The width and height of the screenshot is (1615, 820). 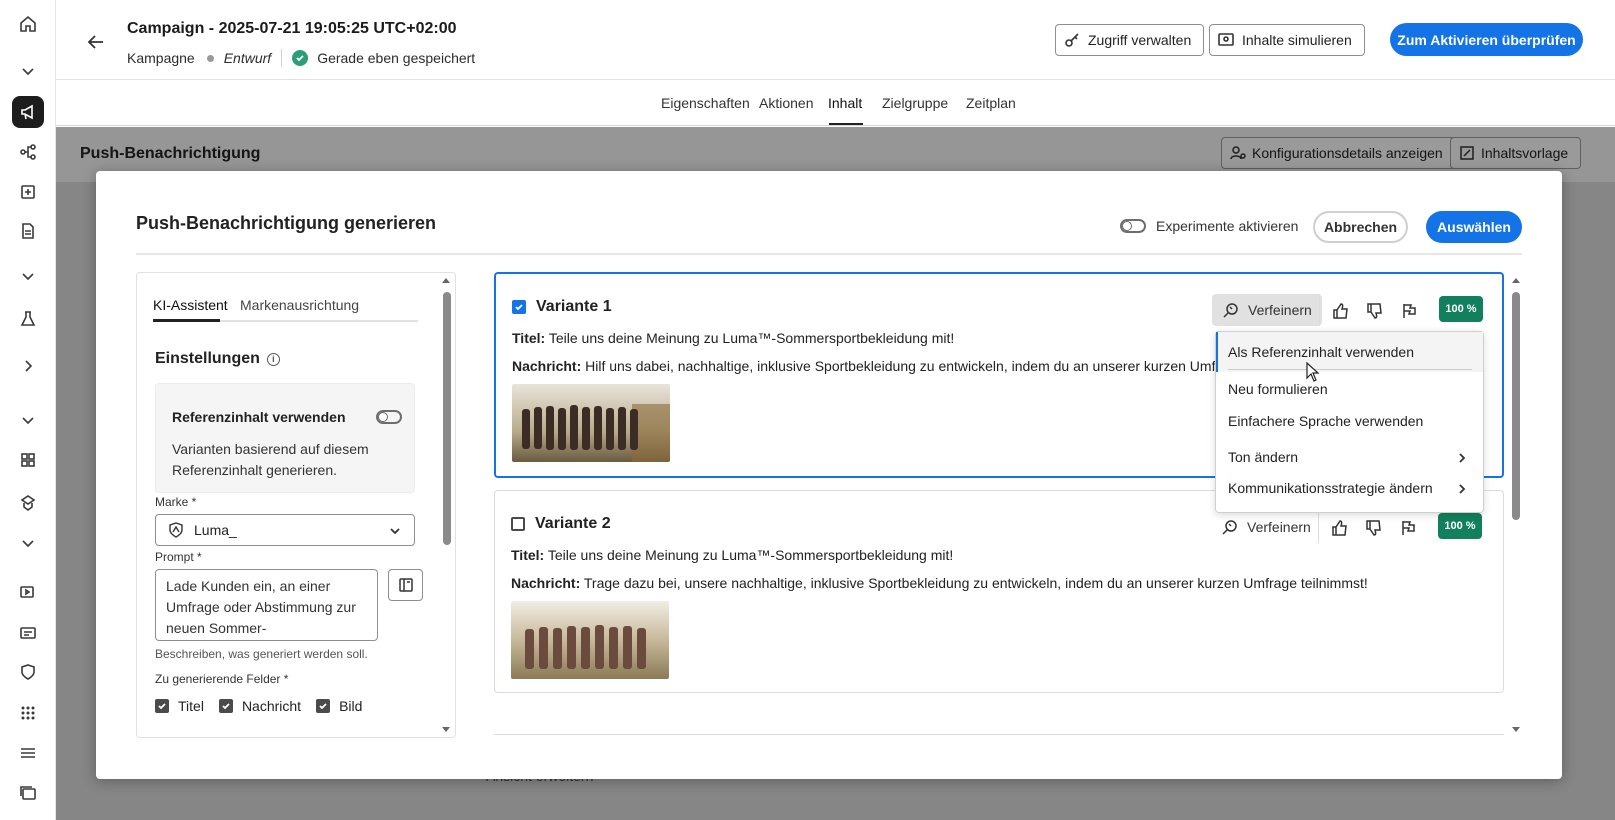 What do you see at coordinates (218, 679) in the screenshot?
I see `fields-label-text: Zu generierende Felder` at bounding box center [218, 679].